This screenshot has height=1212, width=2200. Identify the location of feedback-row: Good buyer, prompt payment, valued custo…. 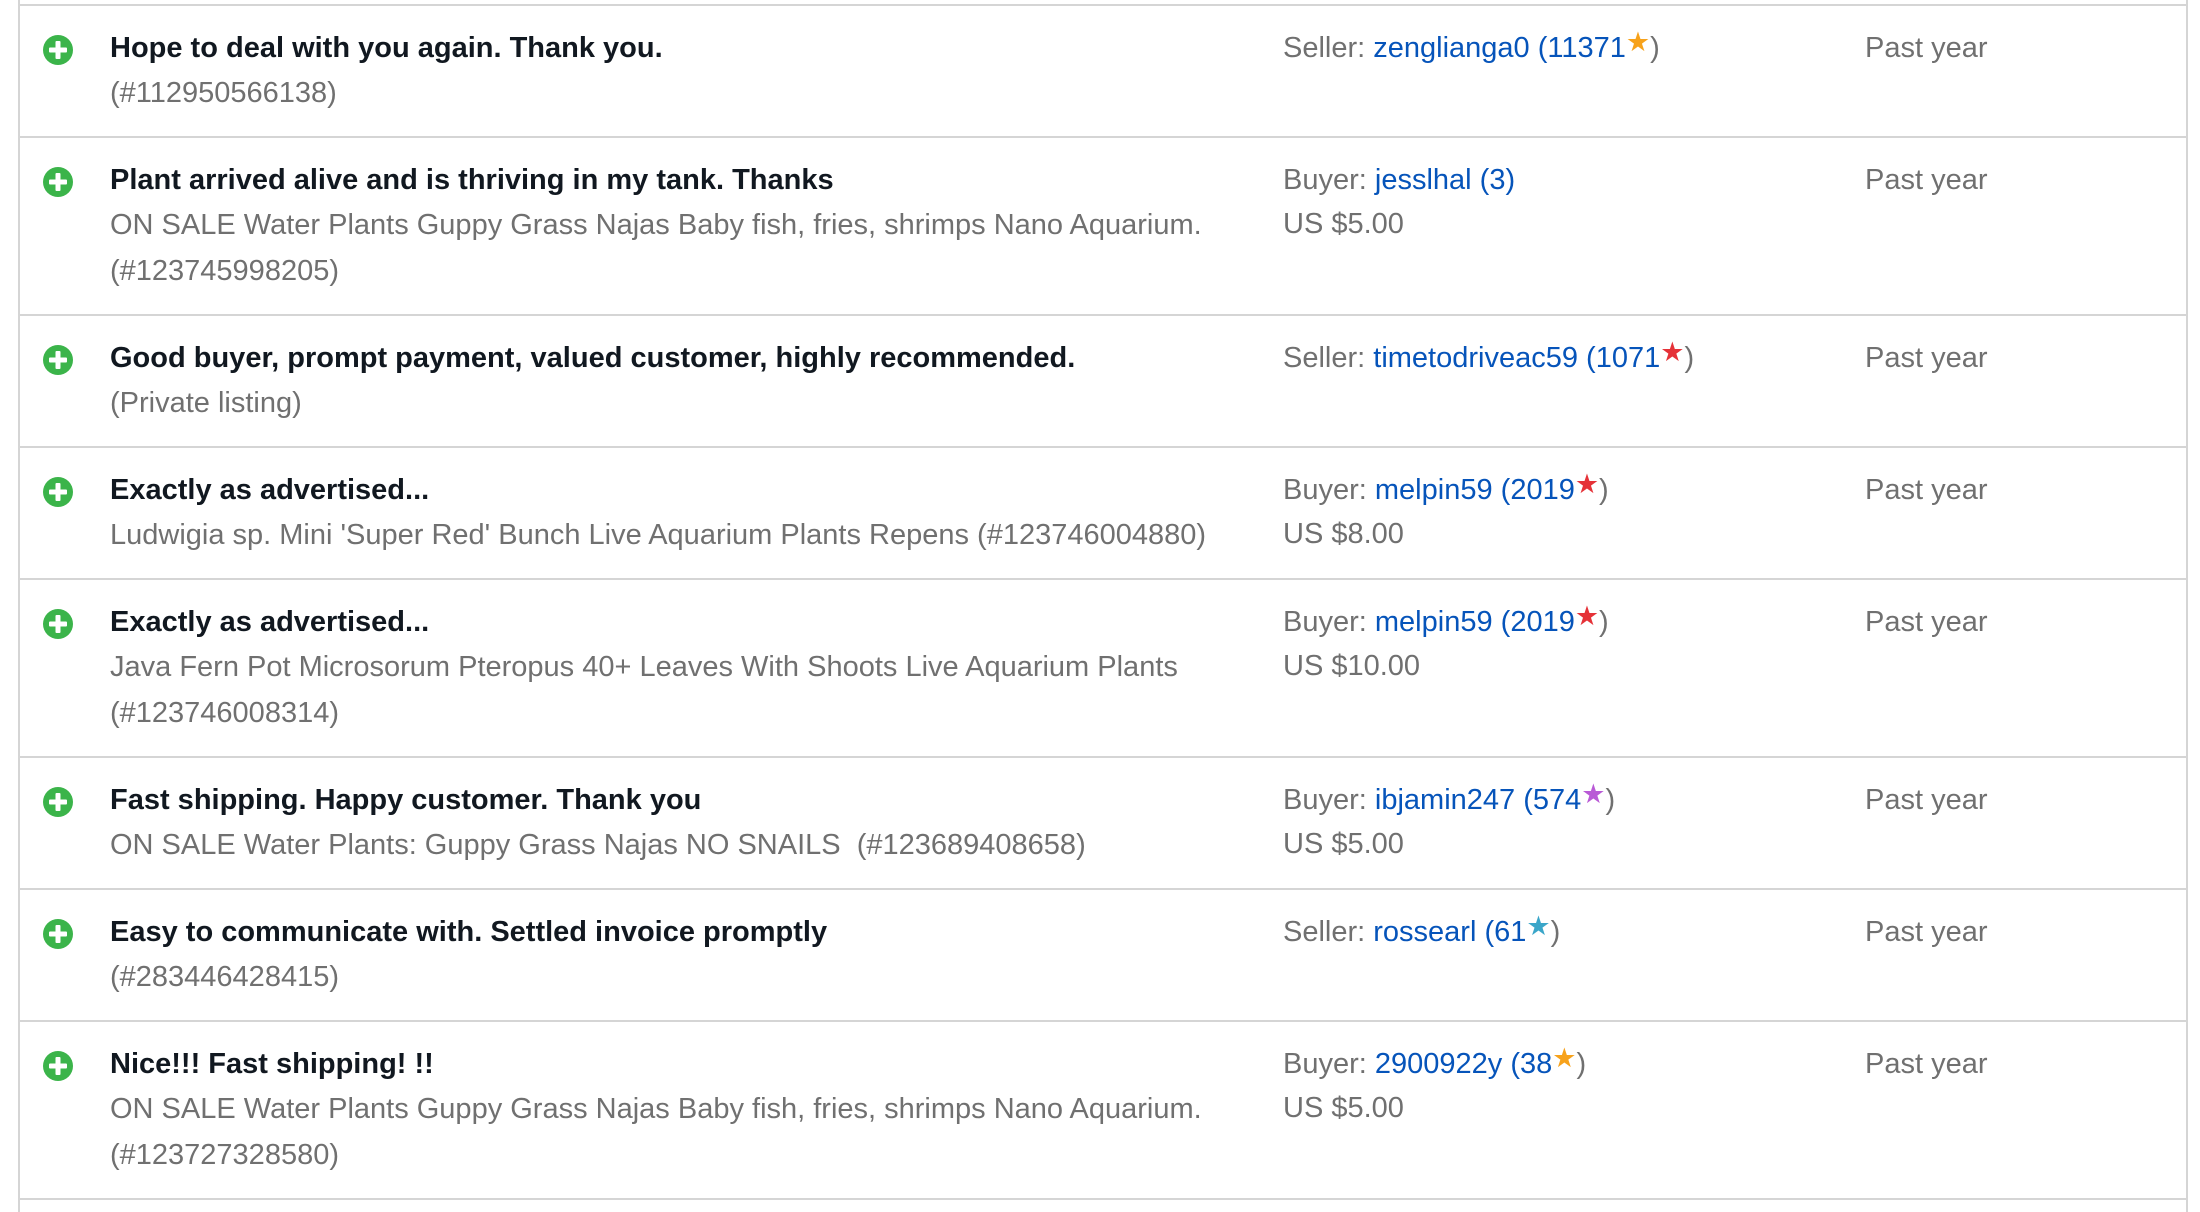
(1103, 382).